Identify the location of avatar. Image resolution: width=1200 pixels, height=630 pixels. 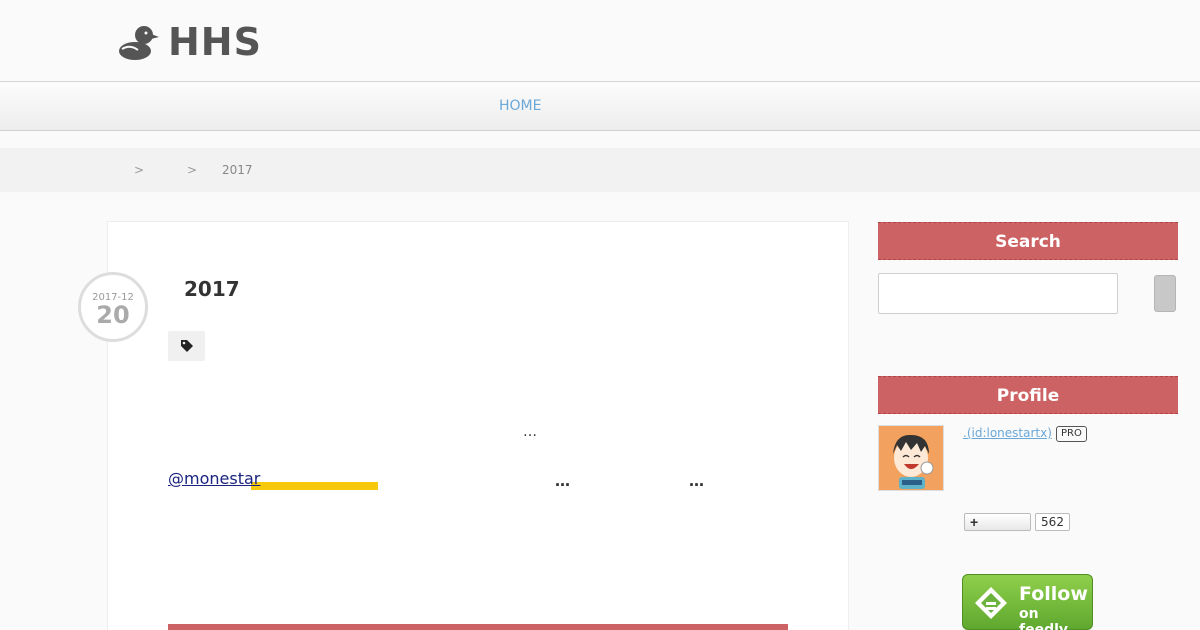
(911, 458).